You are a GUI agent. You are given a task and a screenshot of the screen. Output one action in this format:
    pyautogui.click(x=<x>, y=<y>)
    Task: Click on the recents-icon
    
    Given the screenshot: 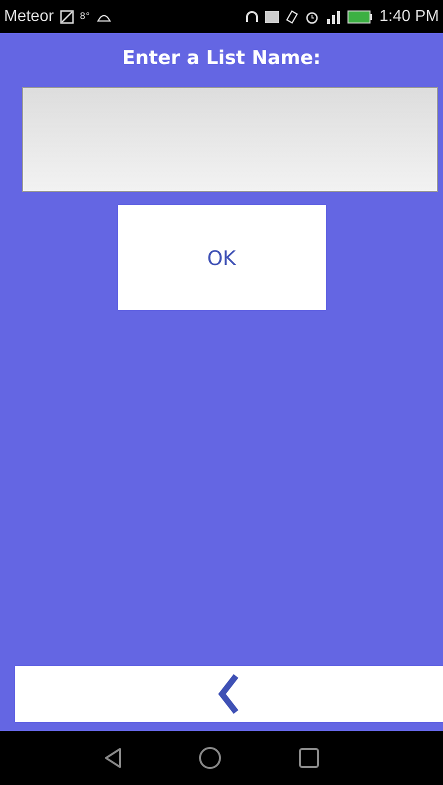 What is the action you would take?
    pyautogui.click(x=309, y=758)
    